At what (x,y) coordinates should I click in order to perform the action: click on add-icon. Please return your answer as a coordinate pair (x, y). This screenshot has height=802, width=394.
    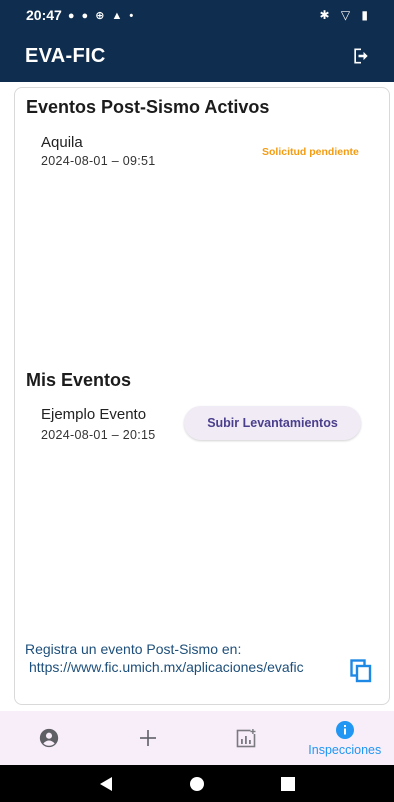
    Looking at the image, I should click on (147, 738).